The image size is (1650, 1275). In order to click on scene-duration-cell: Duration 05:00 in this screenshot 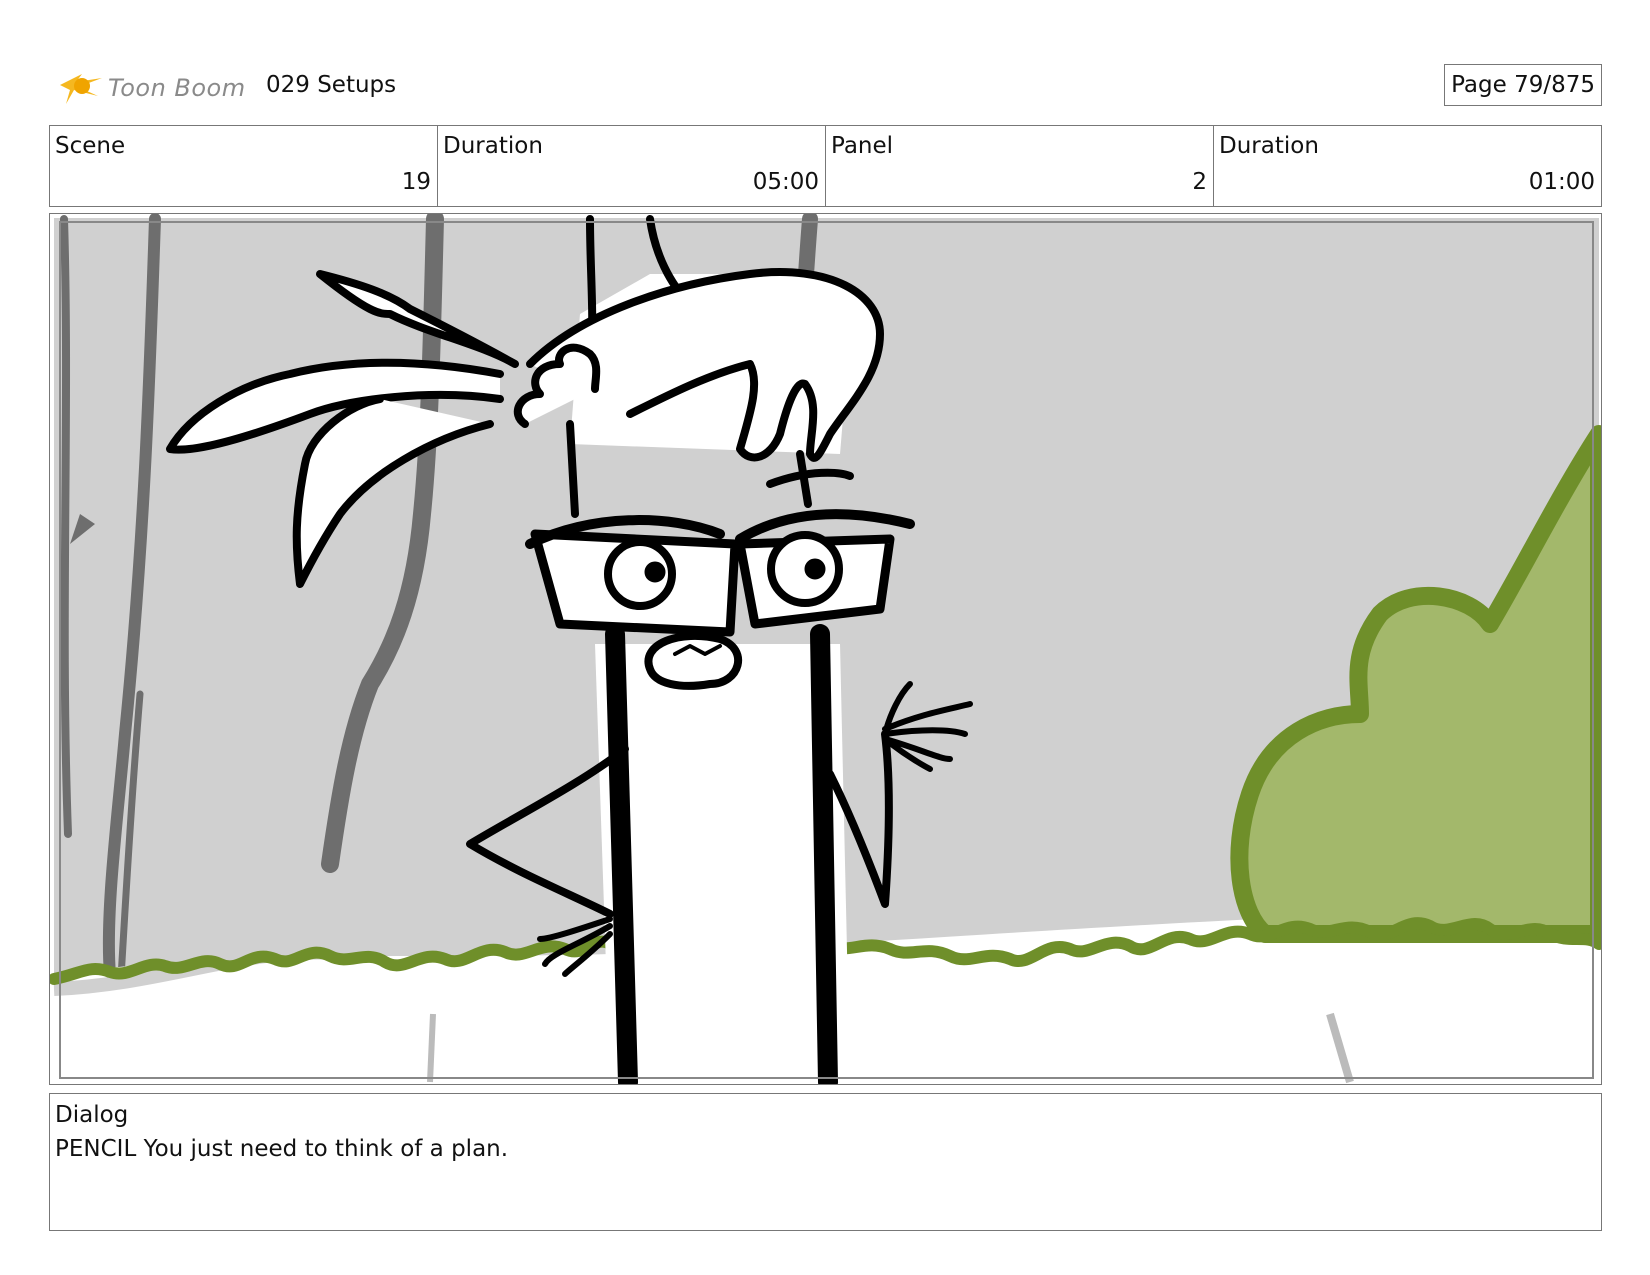, I will do `click(632, 166)`.